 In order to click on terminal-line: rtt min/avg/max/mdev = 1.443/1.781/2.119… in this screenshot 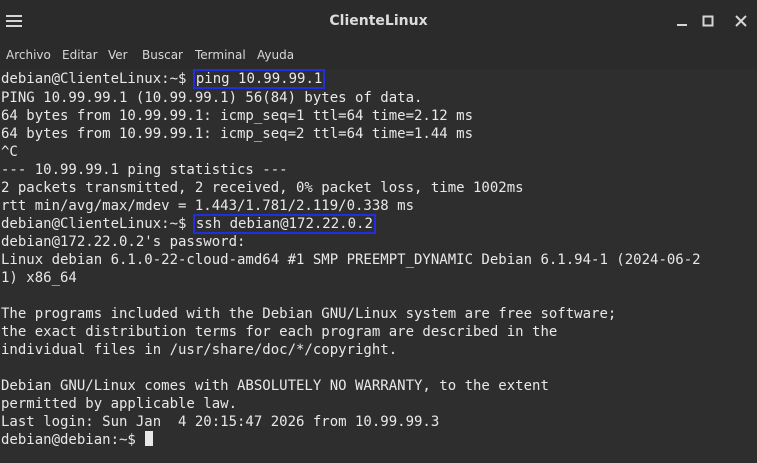, I will do `click(208, 206)`.